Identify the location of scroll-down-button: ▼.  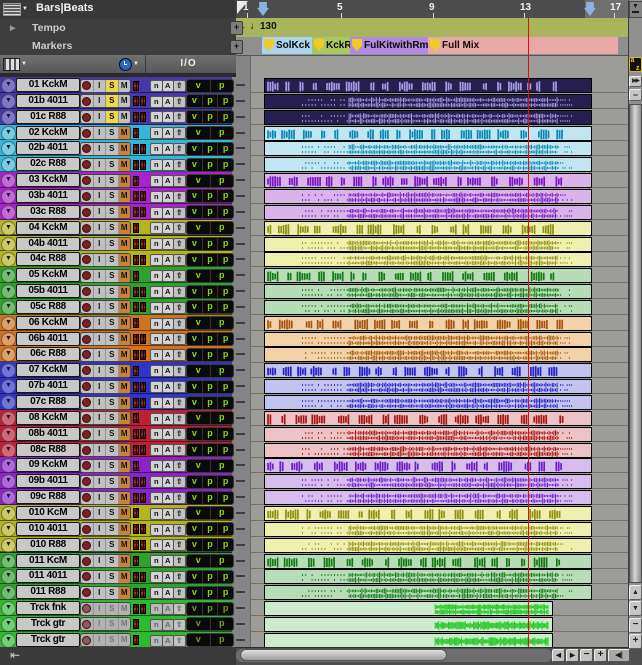
(635, 608).